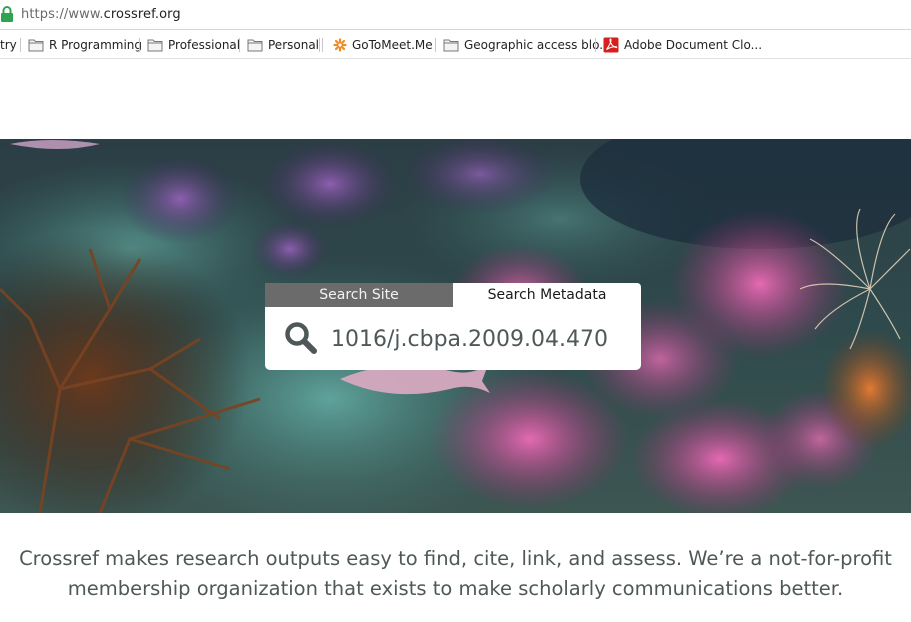 The width and height of the screenshot is (911, 622). Describe the element at coordinates (7, 14) in the screenshot. I see `lock-icon` at that location.